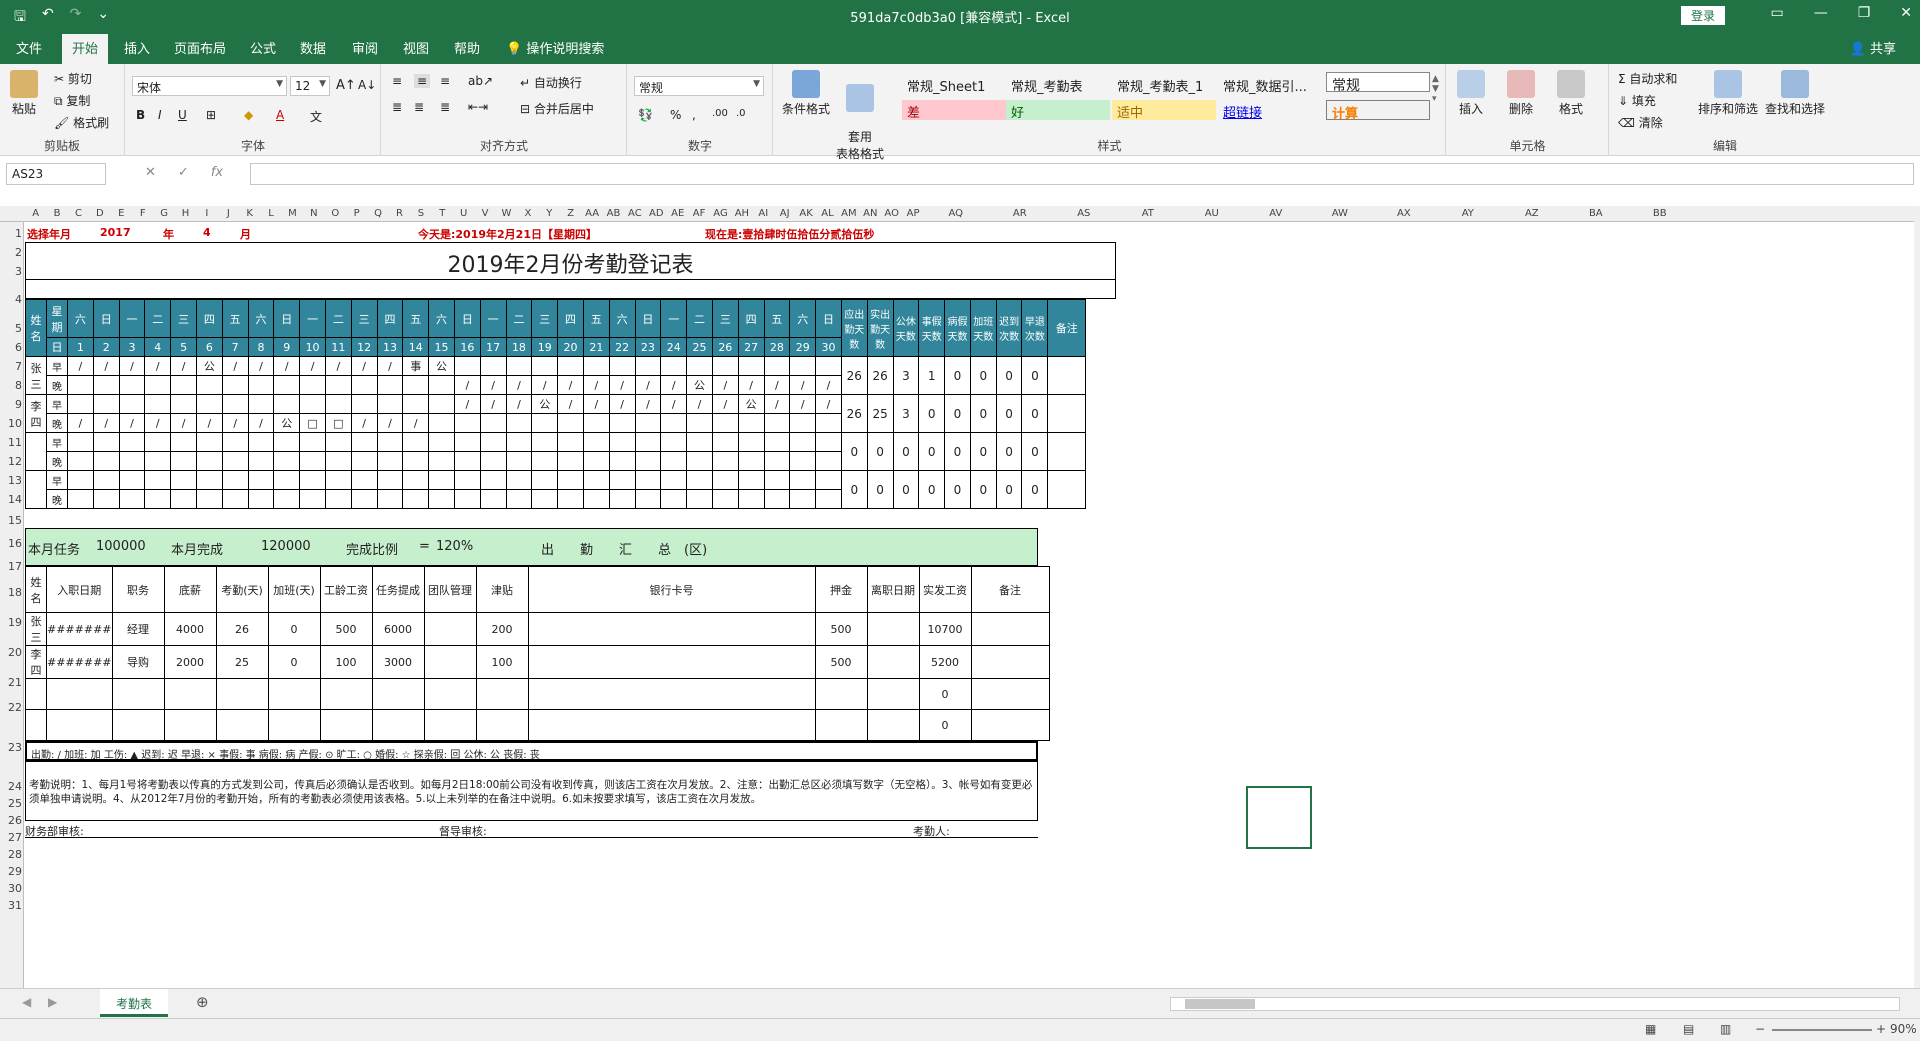 This screenshot has height=1041, width=1920. Describe the element at coordinates (132, 347) in the screenshot. I see `day-cell: 3` at that location.